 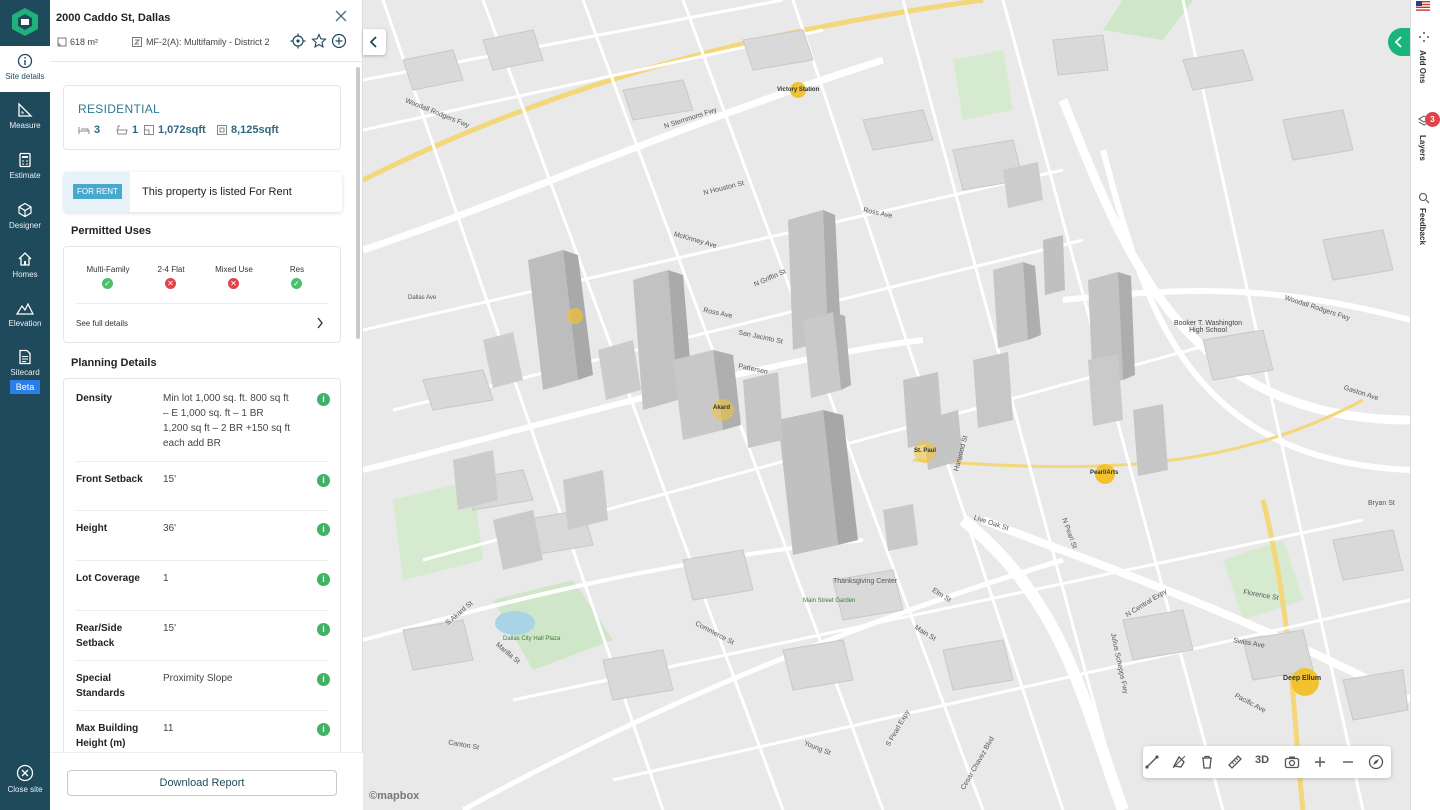 What do you see at coordinates (217, 192) in the screenshot?
I see `listing-text: This property is listed For Rent` at bounding box center [217, 192].